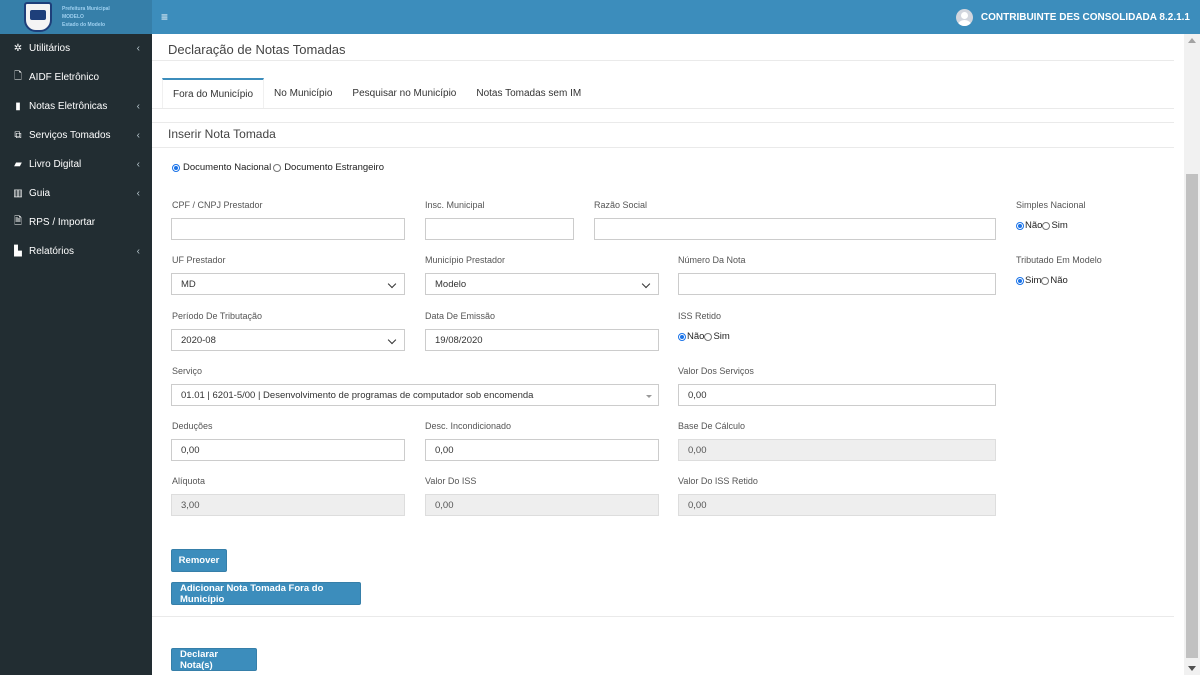  I want to click on sidebar-item-label: Livro Digital, so click(55, 164).